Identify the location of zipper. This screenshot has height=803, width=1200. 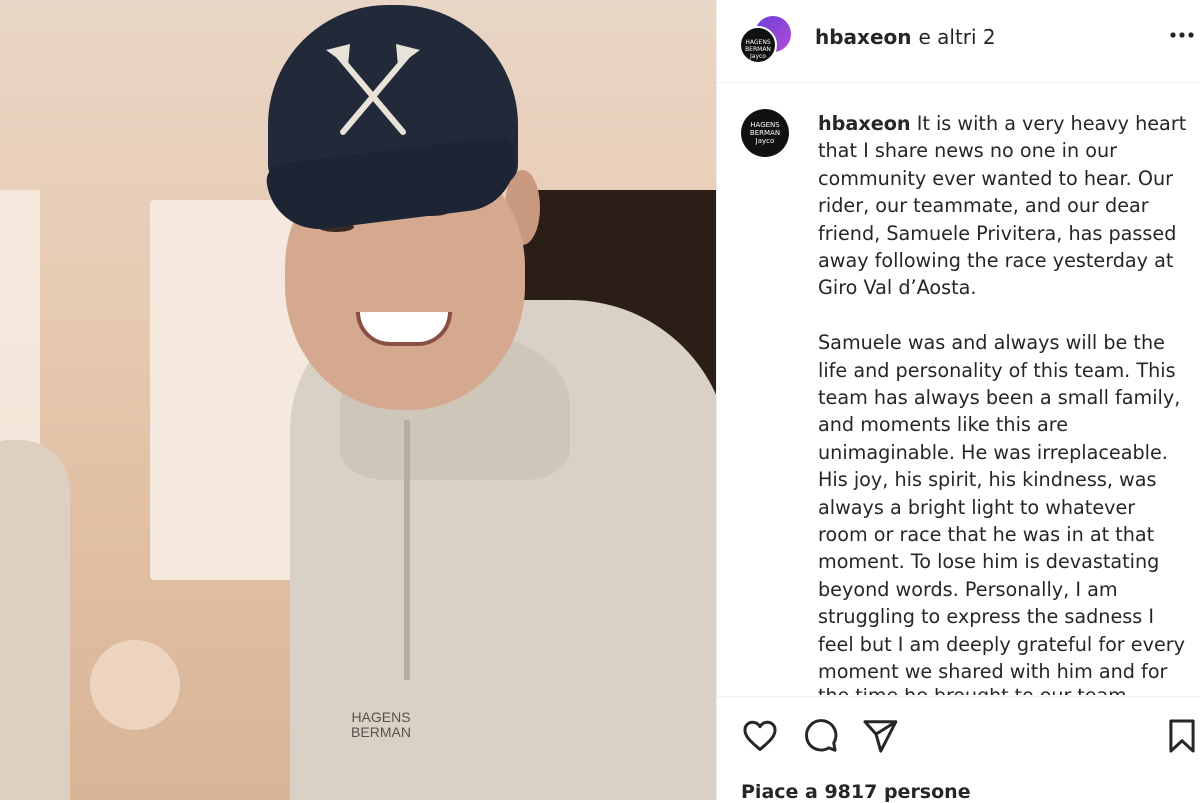
(407, 550).